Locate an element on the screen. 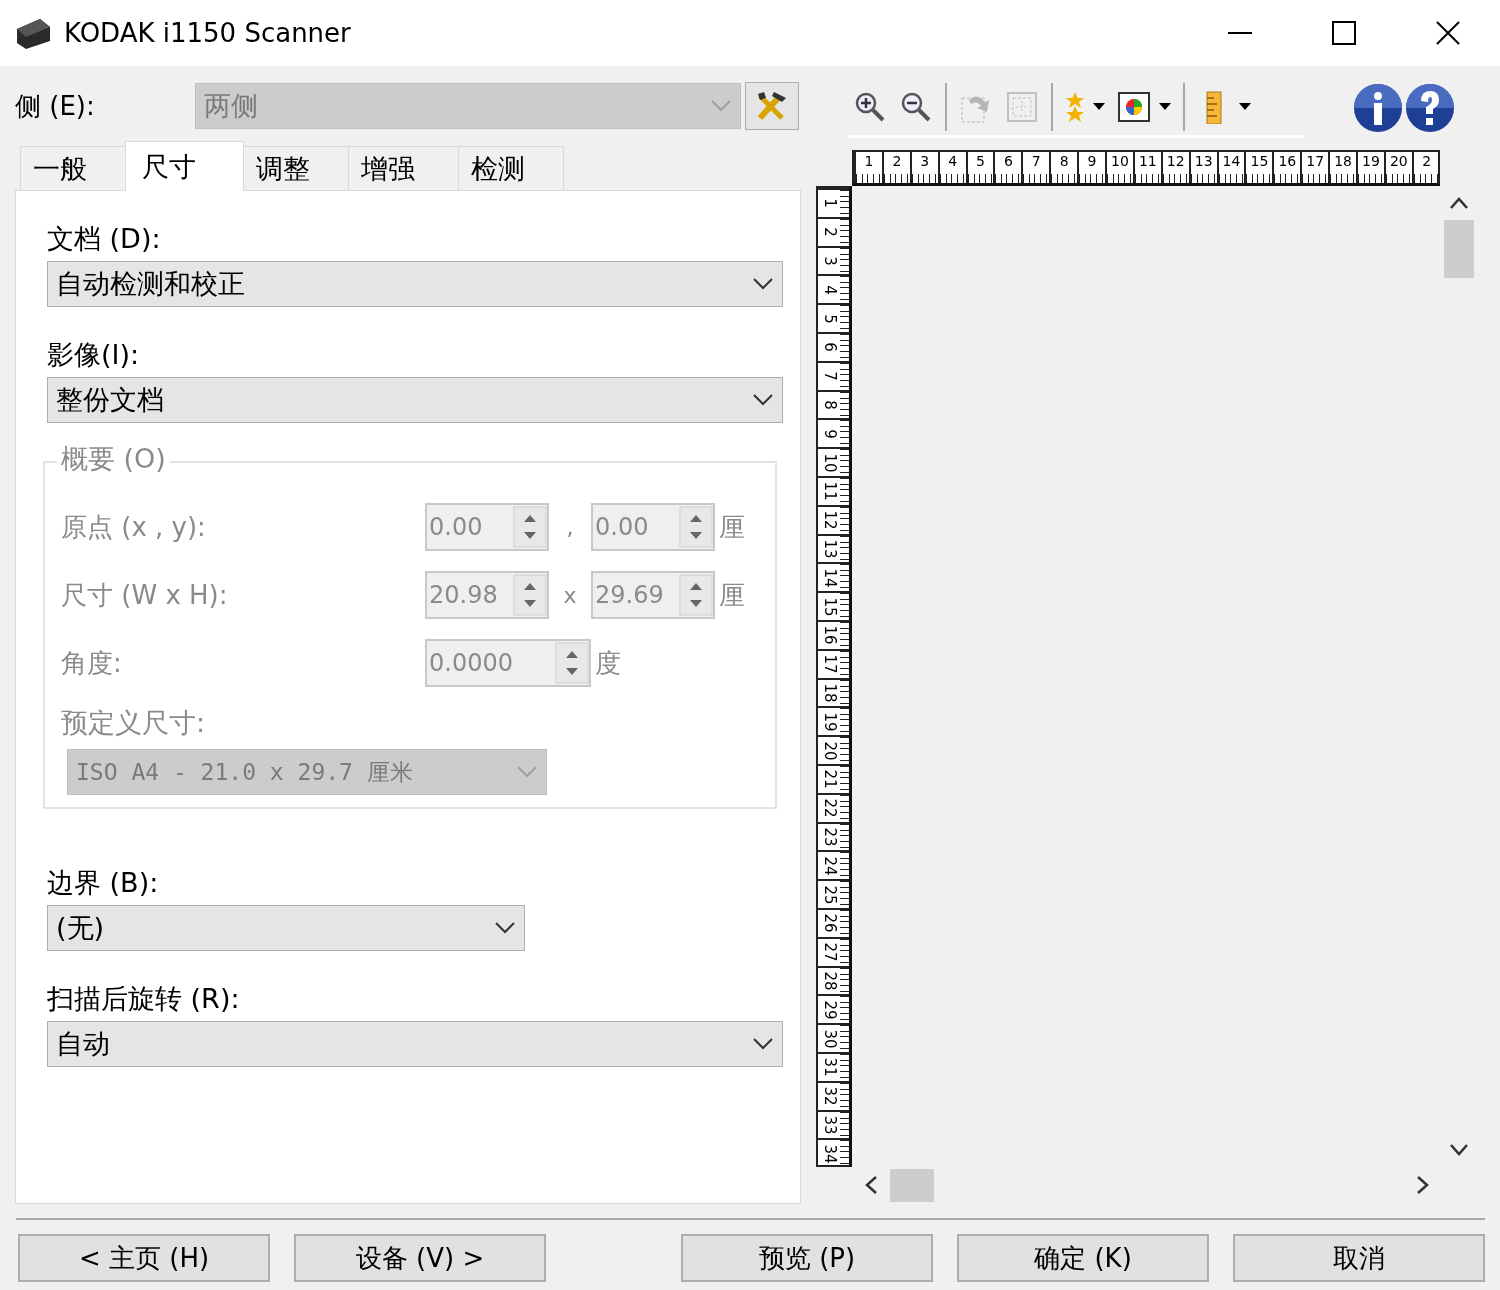  field-label: 文档 (D): is located at coordinates (104, 239).